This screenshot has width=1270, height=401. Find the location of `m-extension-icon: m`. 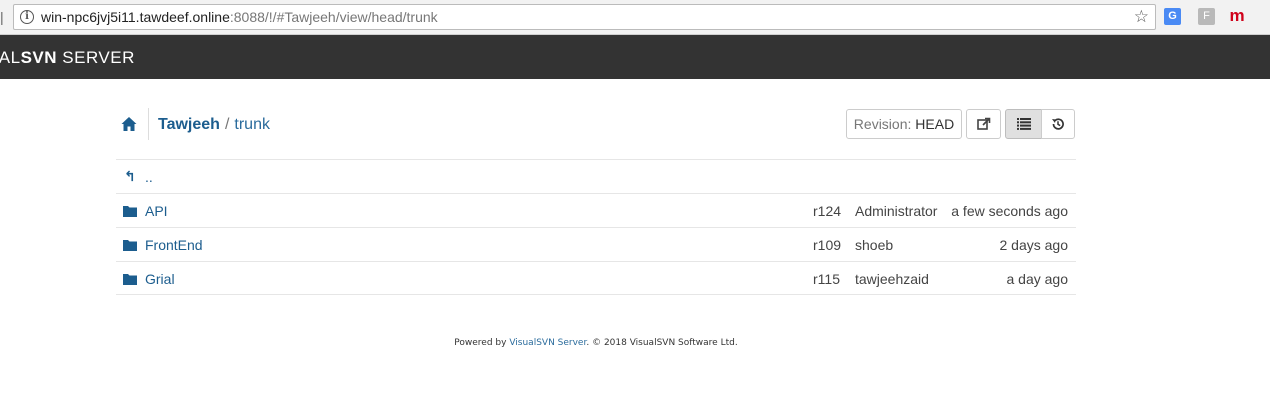

m-extension-icon: m is located at coordinates (1237, 16).